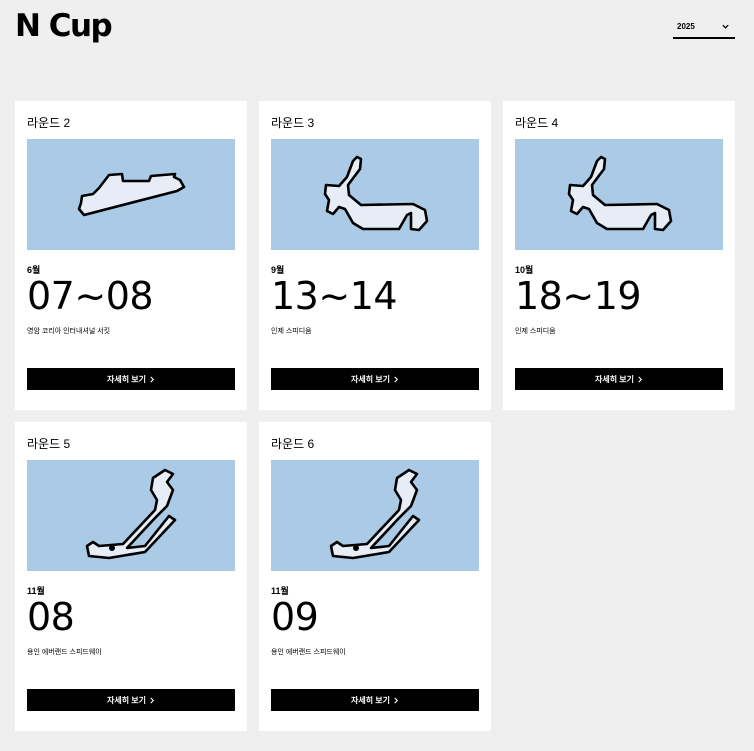  I want to click on year-select: 2025, so click(704, 28).